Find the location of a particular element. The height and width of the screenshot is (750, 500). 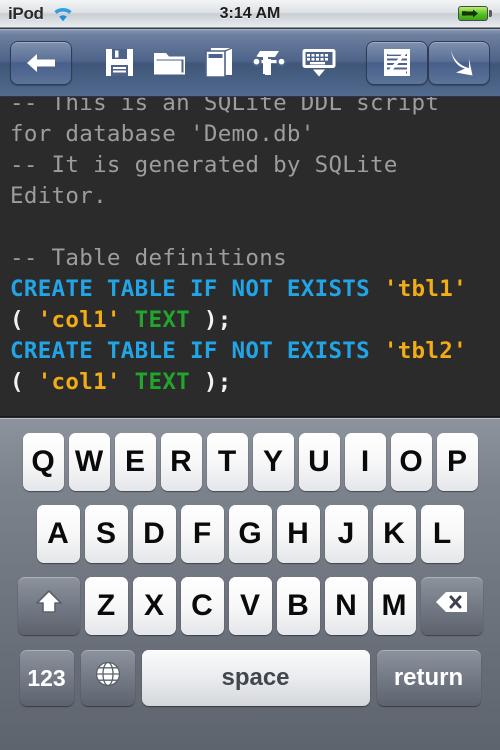

shift-arrow-icon is located at coordinates (49, 606).